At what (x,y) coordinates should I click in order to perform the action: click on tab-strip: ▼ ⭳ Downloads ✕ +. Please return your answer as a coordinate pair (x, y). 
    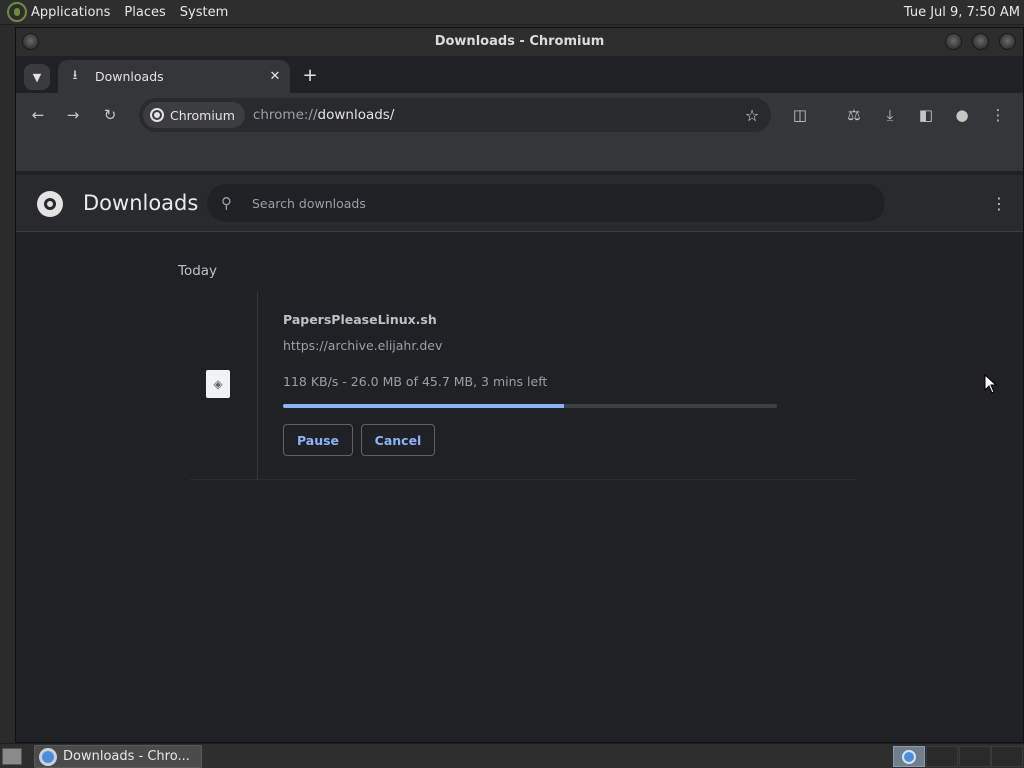
    Looking at the image, I should click on (519, 74).